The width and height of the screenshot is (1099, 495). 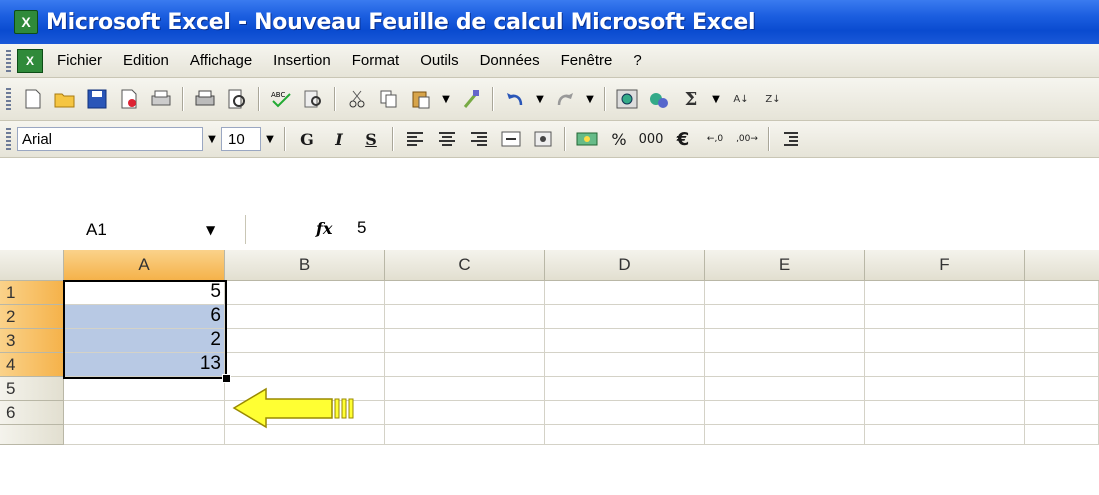 What do you see at coordinates (221, 60) in the screenshot?
I see `menu-affichage: Affichage` at bounding box center [221, 60].